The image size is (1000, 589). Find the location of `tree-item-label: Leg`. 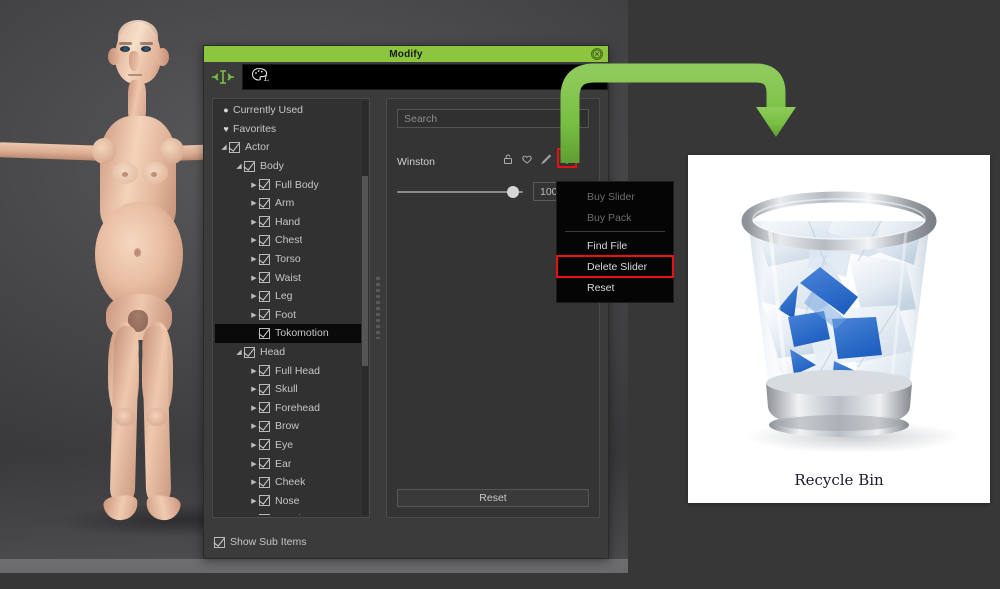

tree-item-label: Leg is located at coordinates (284, 296).